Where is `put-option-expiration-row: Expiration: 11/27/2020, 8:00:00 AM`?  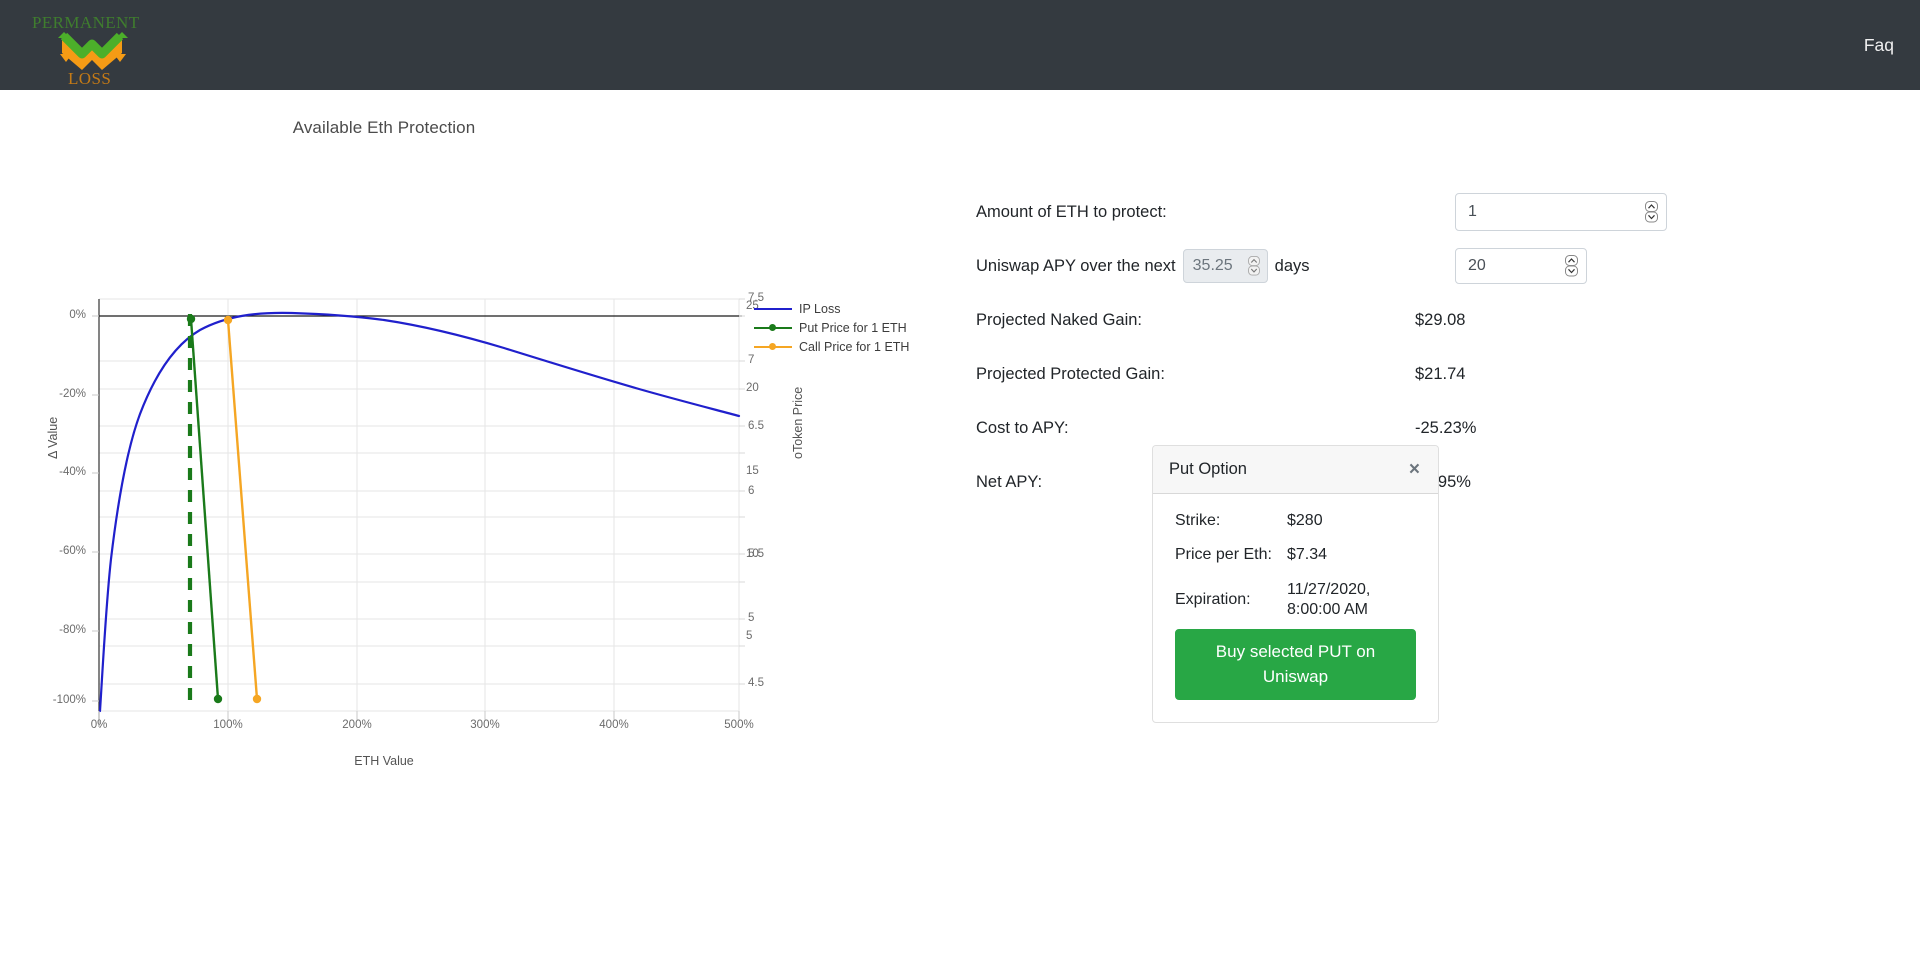
put-option-expiration-row: Expiration: 11/27/2020, 8:00:00 AM is located at coordinates (1295, 600).